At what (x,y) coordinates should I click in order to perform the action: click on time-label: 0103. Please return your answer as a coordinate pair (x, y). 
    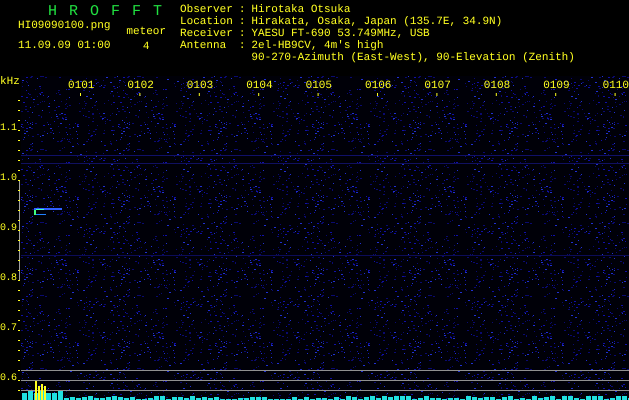
    Looking at the image, I should click on (200, 86).